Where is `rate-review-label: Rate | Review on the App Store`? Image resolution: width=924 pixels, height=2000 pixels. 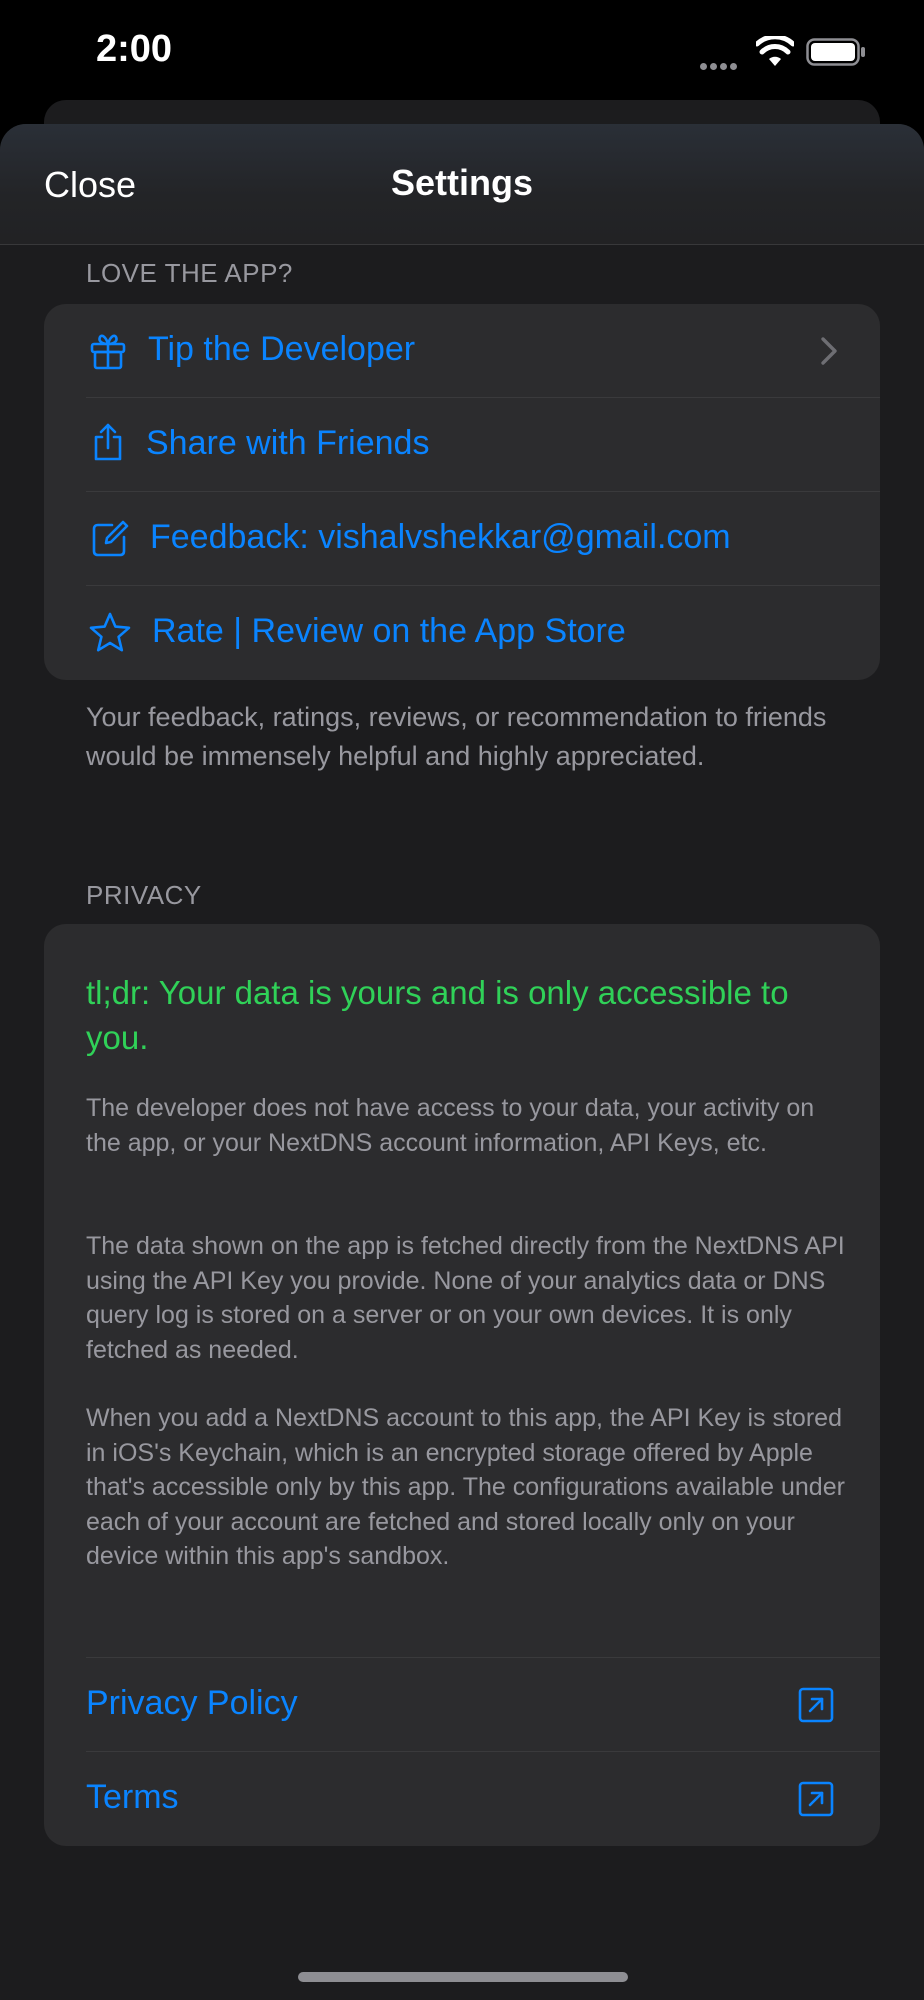 rate-review-label: Rate | Review on the App Store is located at coordinates (389, 631).